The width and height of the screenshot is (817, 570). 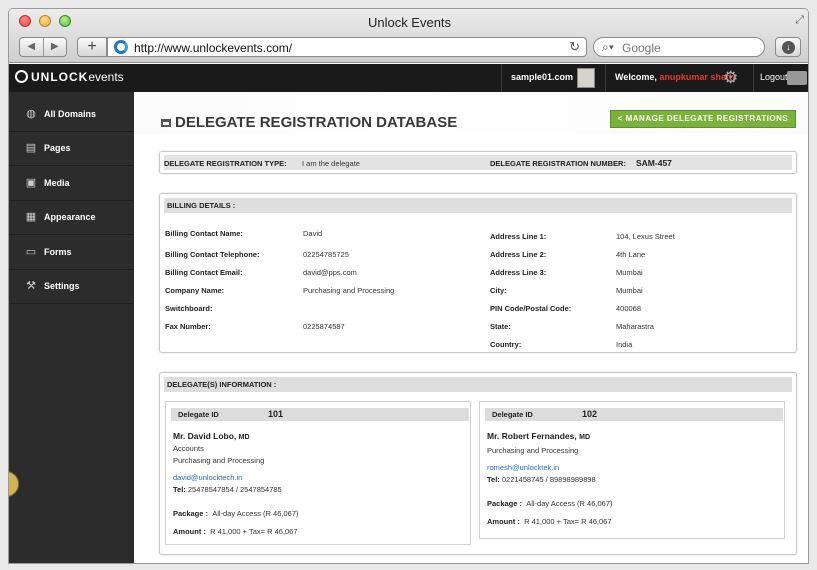 What do you see at coordinates (225, 163) in the screenshot?
I see `registration-type-label: DELEGATE REGISTRATION TYPE:` at bounding box center [225, 163].